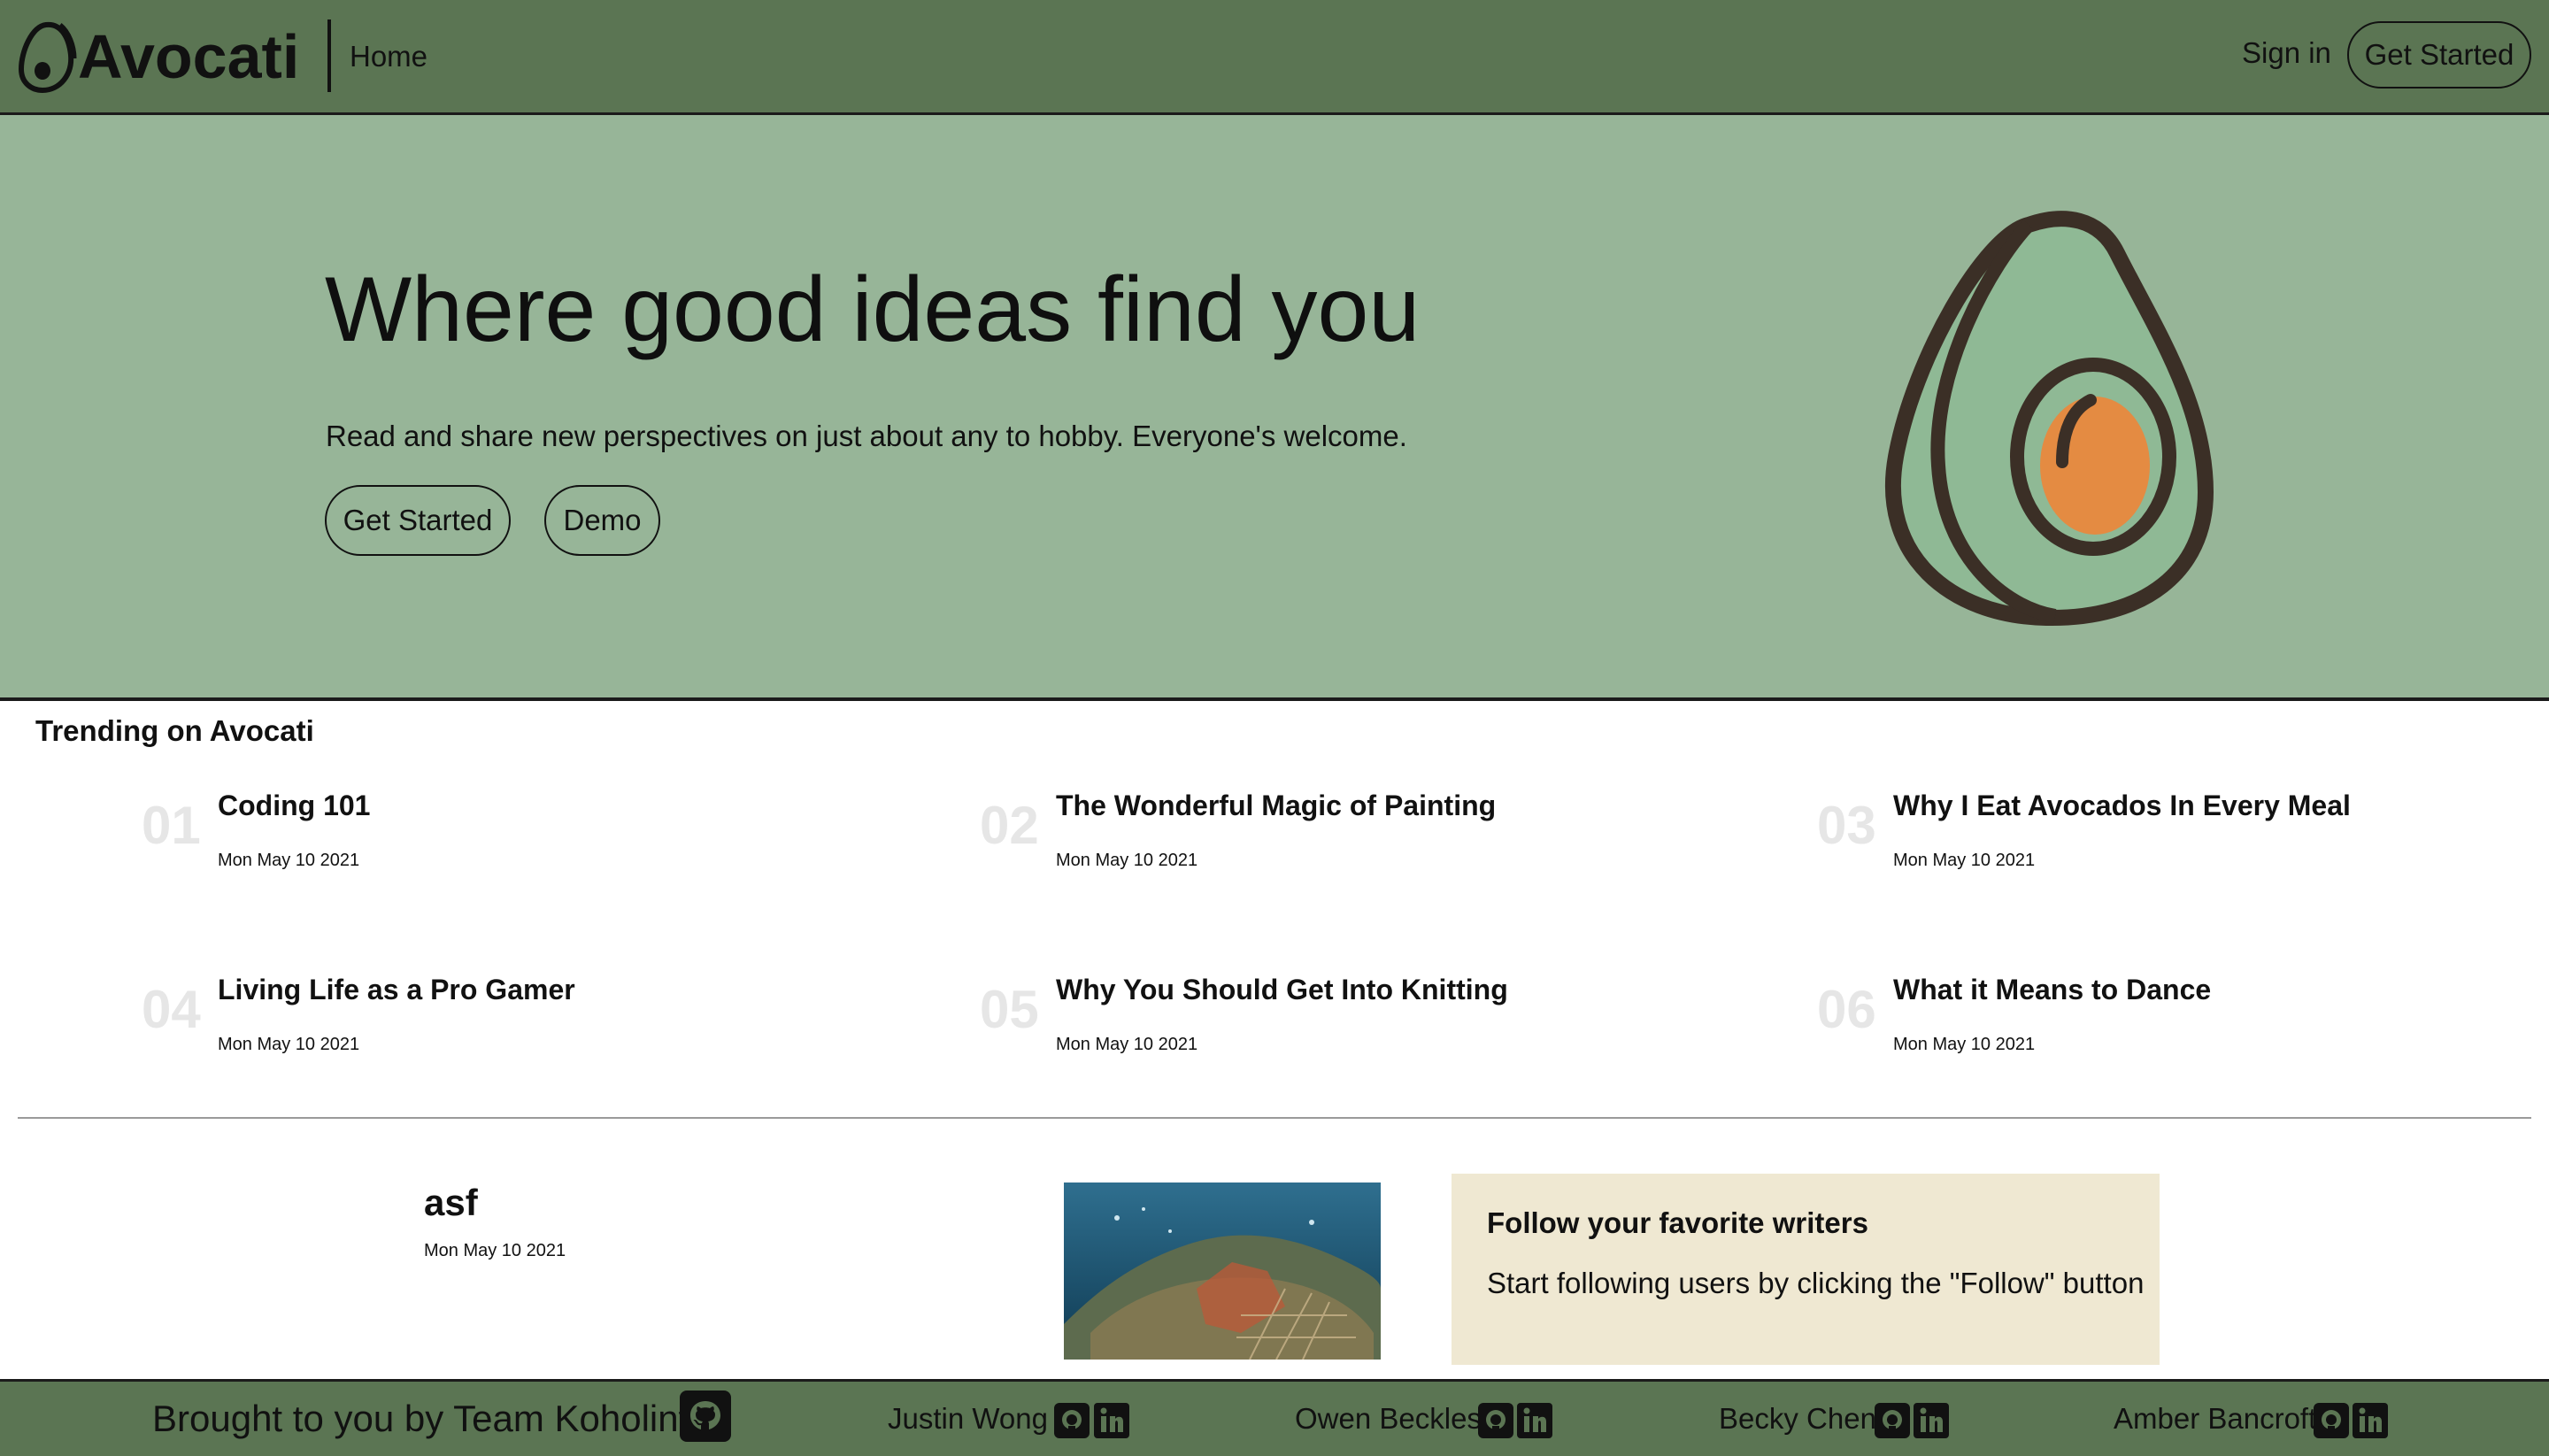  Describe the element at coordinates (1275, 1118) in the screenshot. I see `section-divider` at that location.